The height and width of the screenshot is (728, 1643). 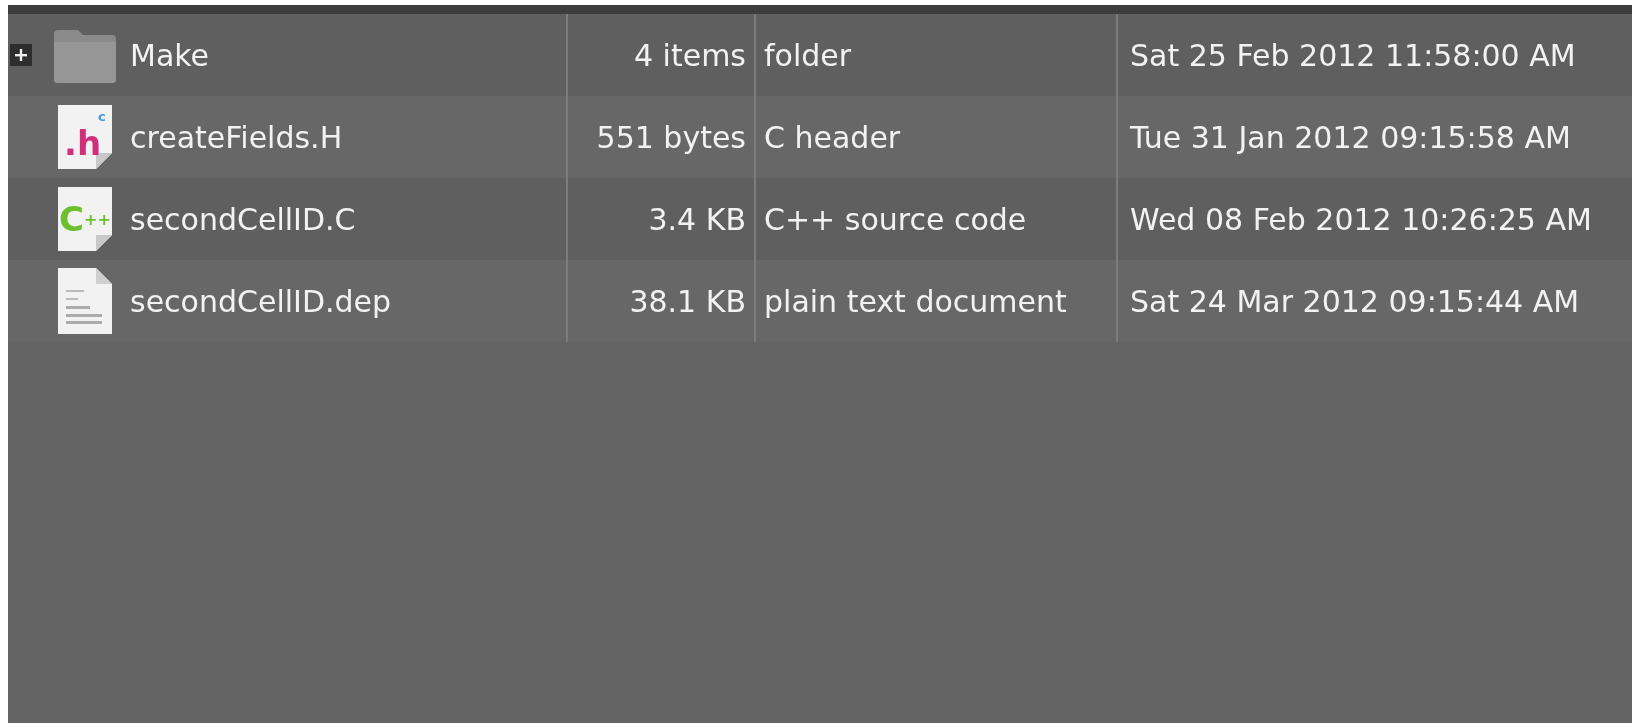 I want to click on modified-date: Wed 08 Feb 2012 10:26:25 AM, so click(x=1361, y=219).